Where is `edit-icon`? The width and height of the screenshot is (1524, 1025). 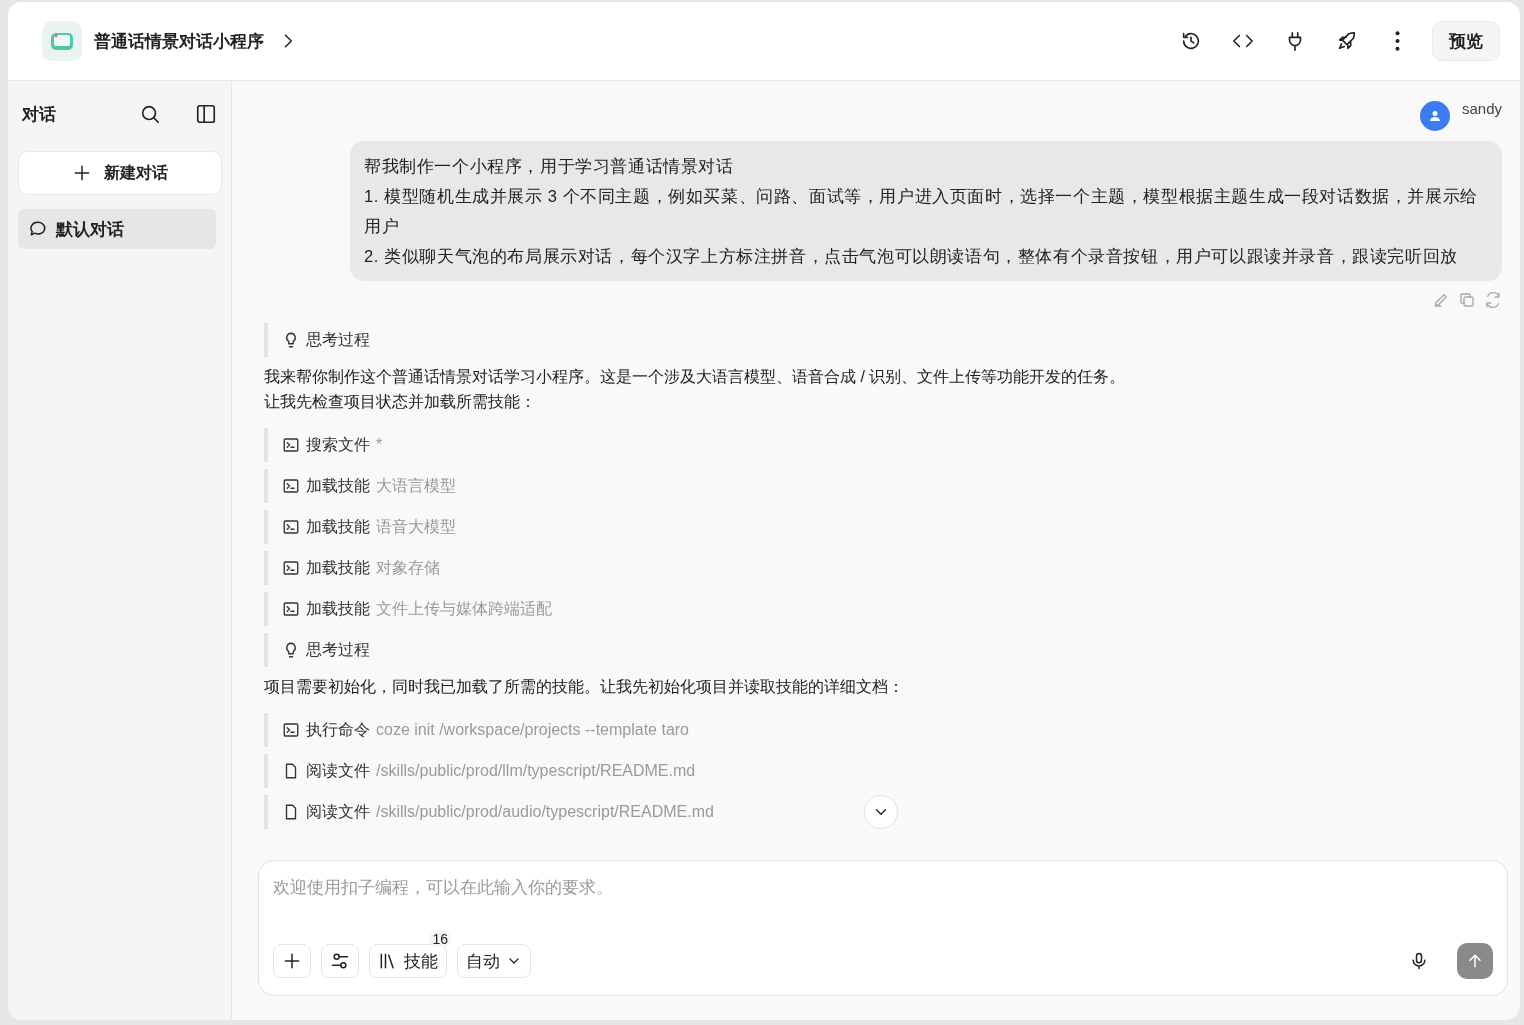 edit-icon is located at coordinates (1441, 300).